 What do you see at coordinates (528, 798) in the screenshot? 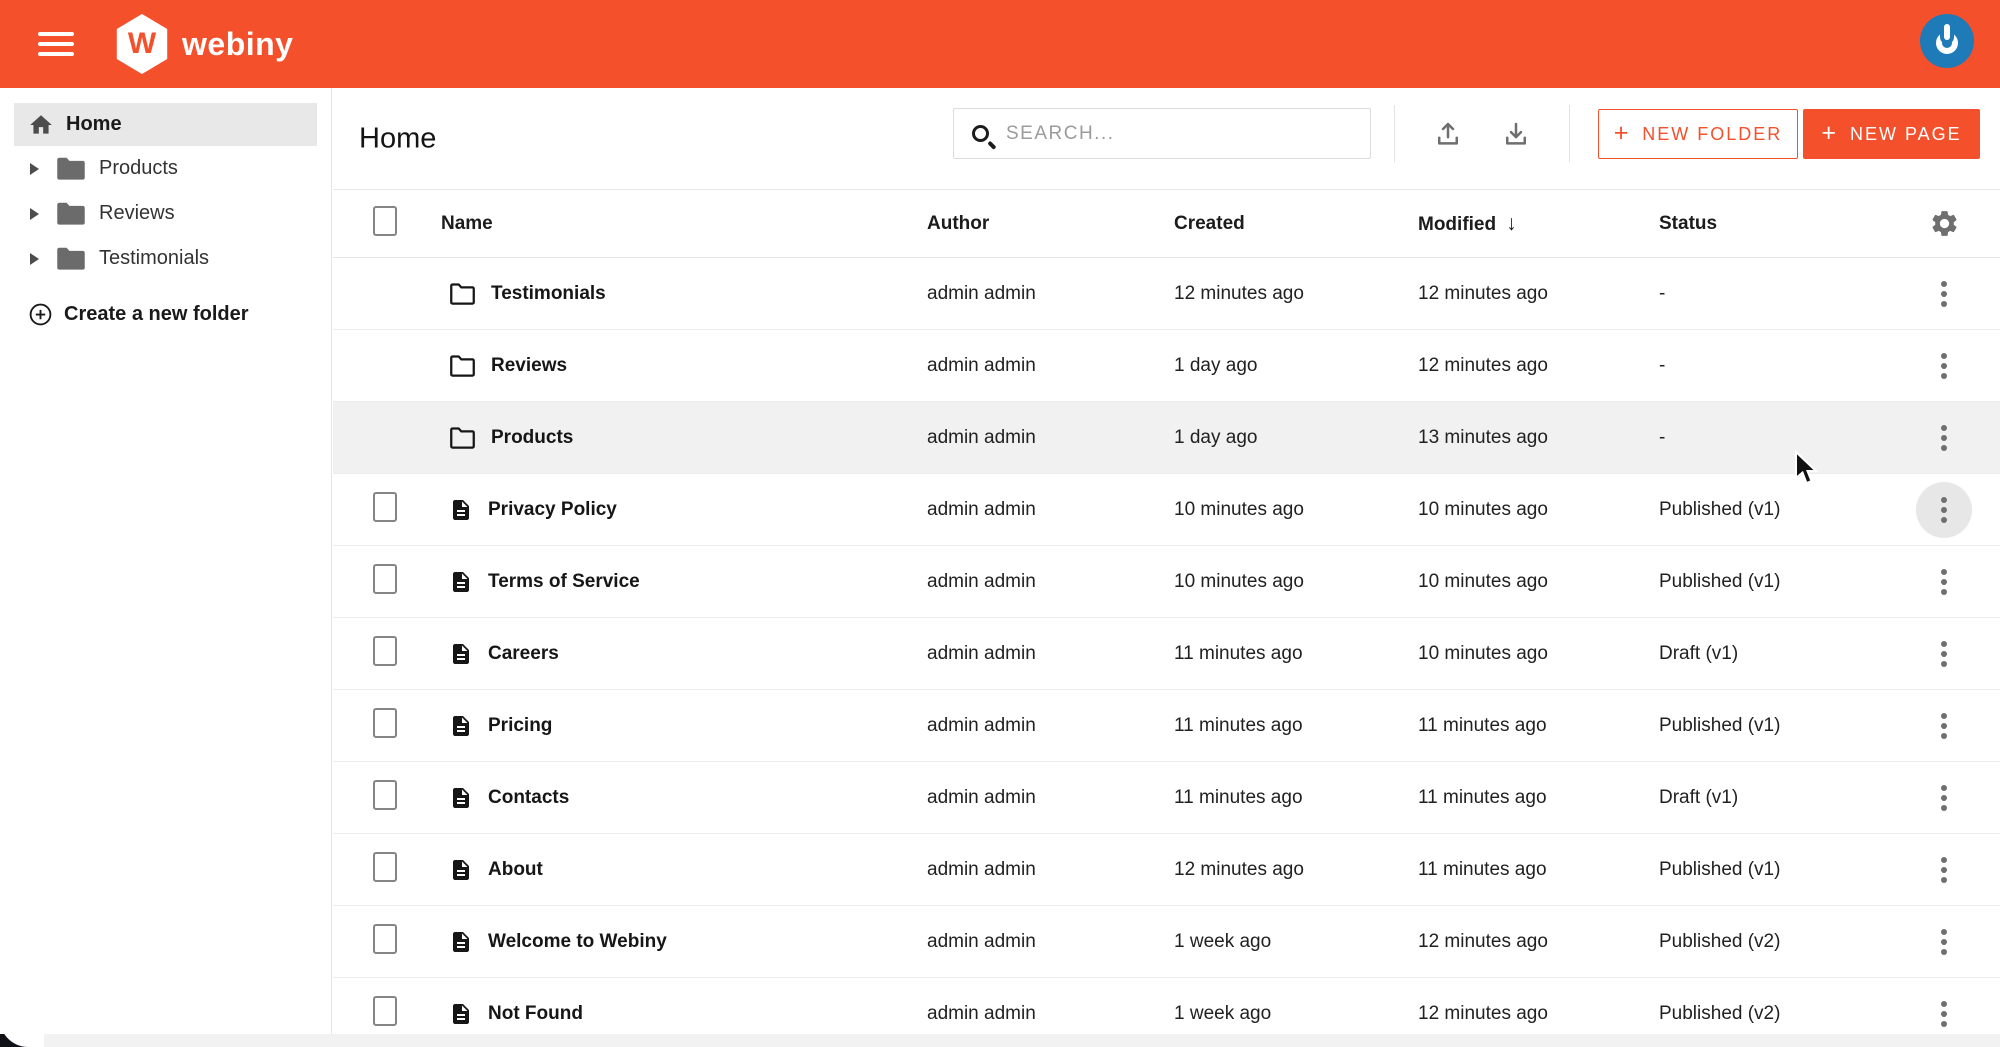
I see `row-name: Contacts` at bounding box center [528, 798].